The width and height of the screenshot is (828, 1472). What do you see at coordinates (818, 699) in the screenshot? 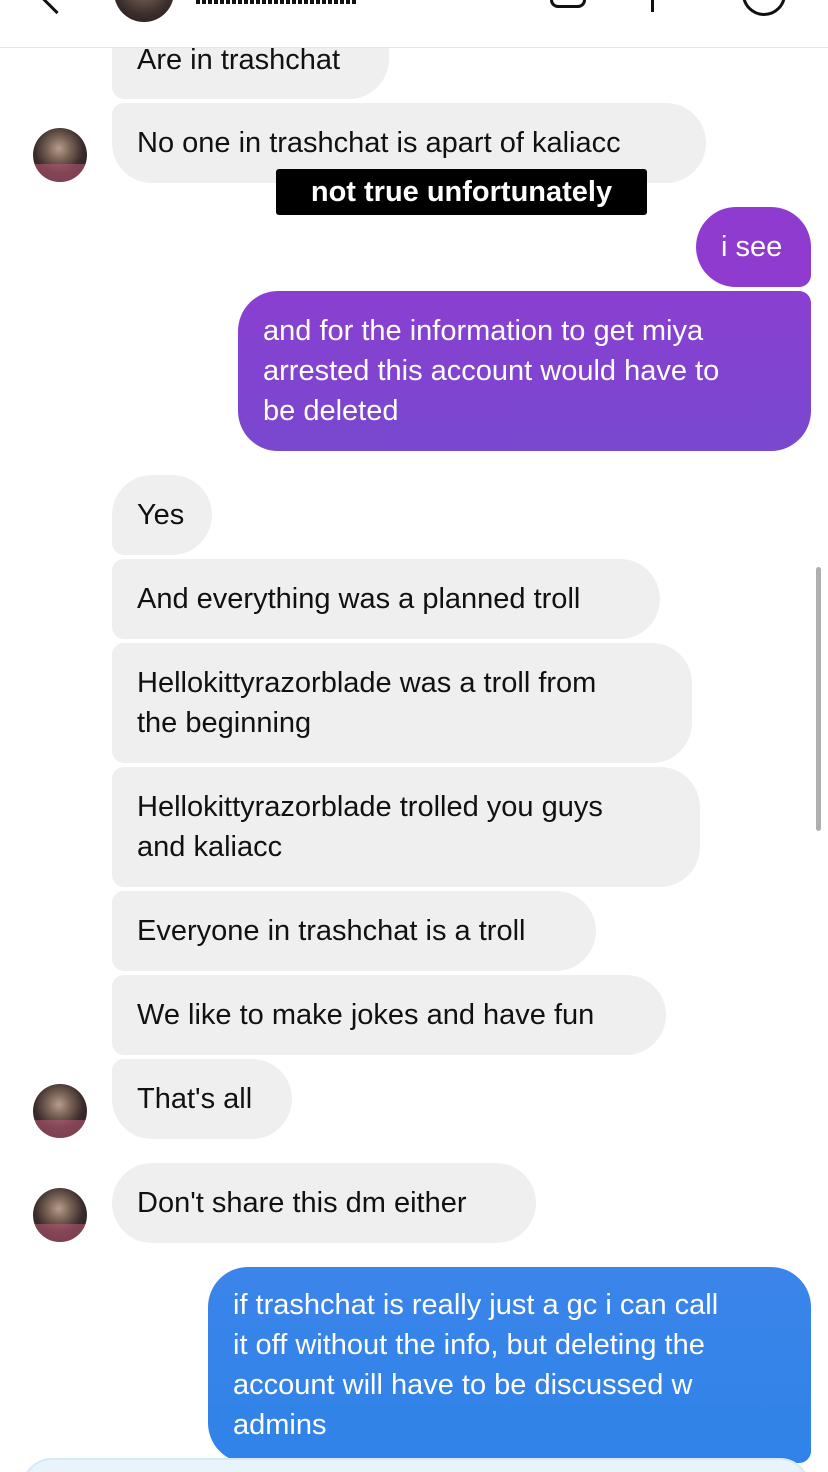
I see `scrollbar` at bounding box center [818, 699].